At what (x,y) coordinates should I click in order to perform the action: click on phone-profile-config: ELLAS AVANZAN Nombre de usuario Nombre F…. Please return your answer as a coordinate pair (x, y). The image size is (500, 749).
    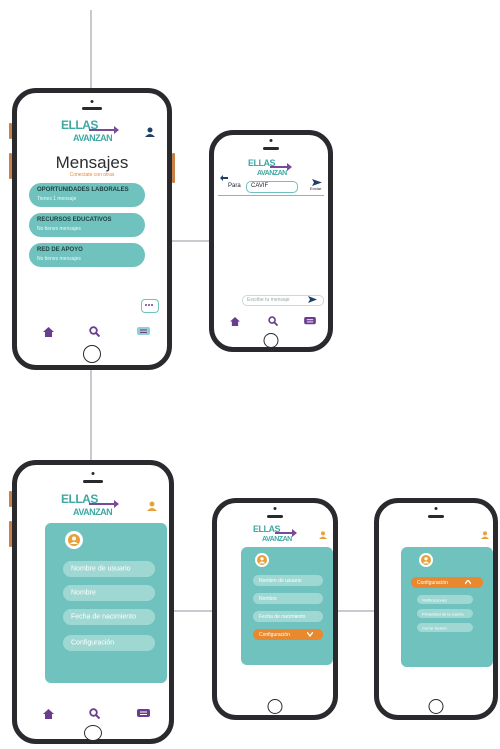
    Looking at the image, I should click on (275, 609).